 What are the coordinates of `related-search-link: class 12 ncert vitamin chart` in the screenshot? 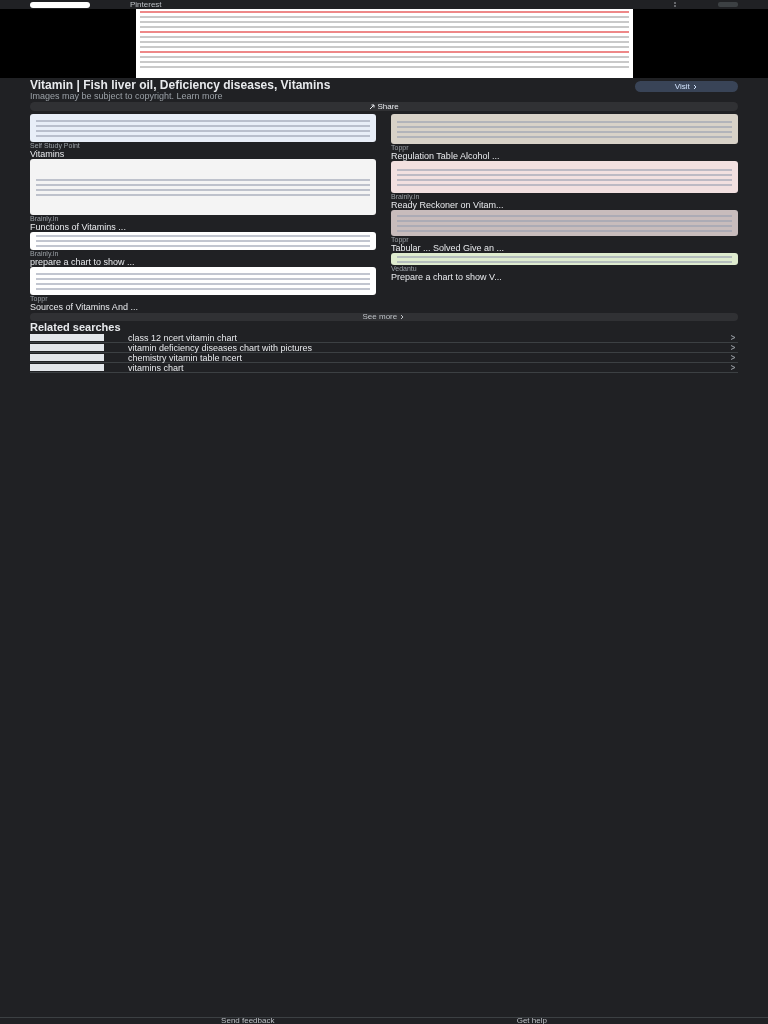 It's located at (416, 337).